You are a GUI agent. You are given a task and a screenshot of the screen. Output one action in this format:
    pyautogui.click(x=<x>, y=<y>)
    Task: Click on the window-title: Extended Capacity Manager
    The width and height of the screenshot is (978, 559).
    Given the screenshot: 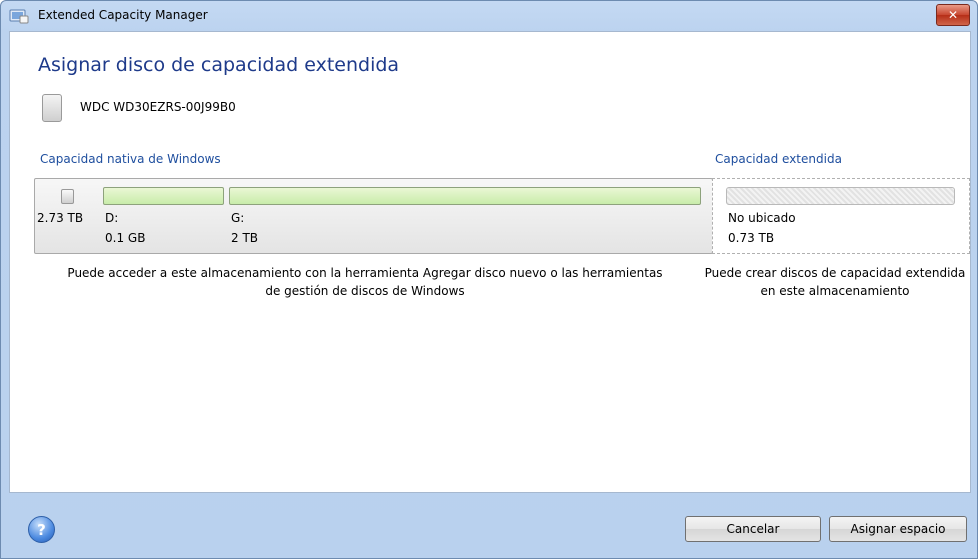 What is the action you would take?
    pyautogui.click(x=123, y=15)
    